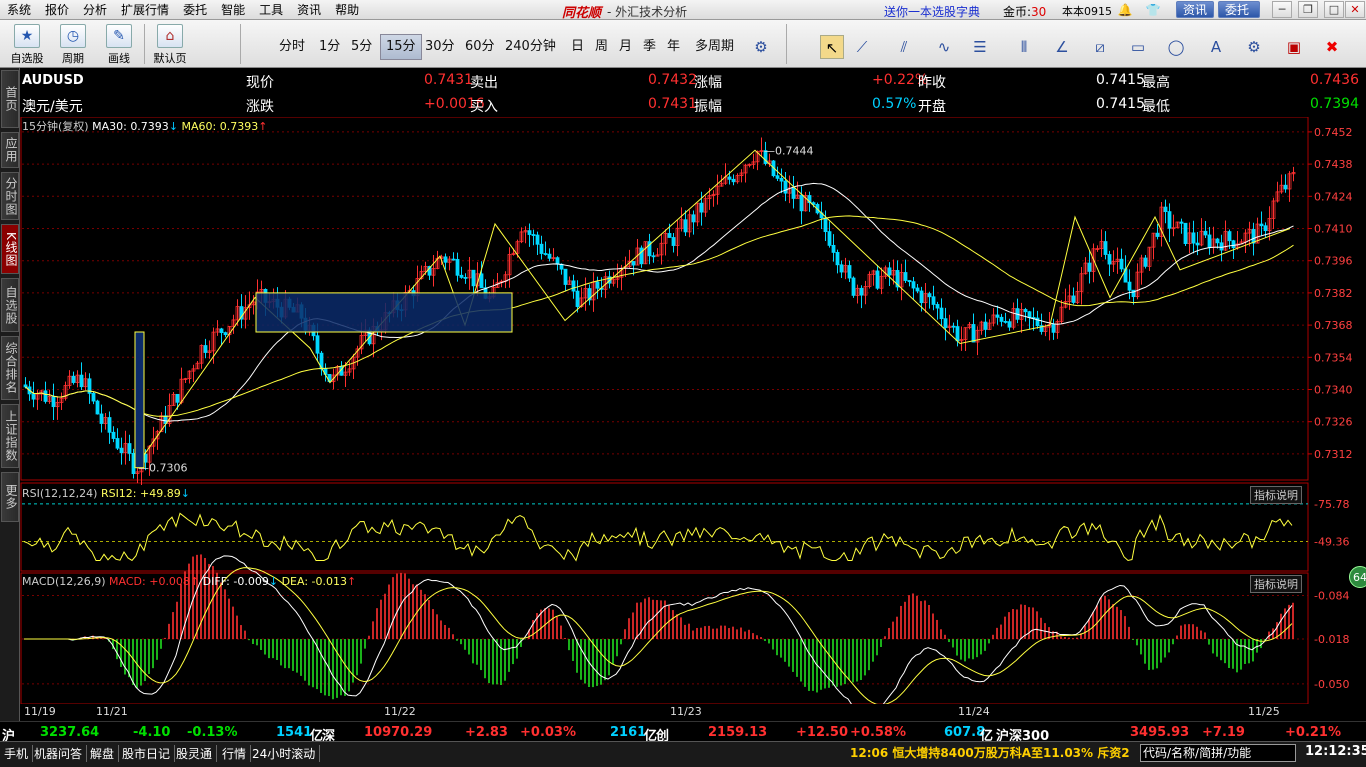 The width and height of the screenshot is (1366, 767). Describe the element at coordinates (714, 47) in the screenshot. I see `period-12: 多周期` at that location.